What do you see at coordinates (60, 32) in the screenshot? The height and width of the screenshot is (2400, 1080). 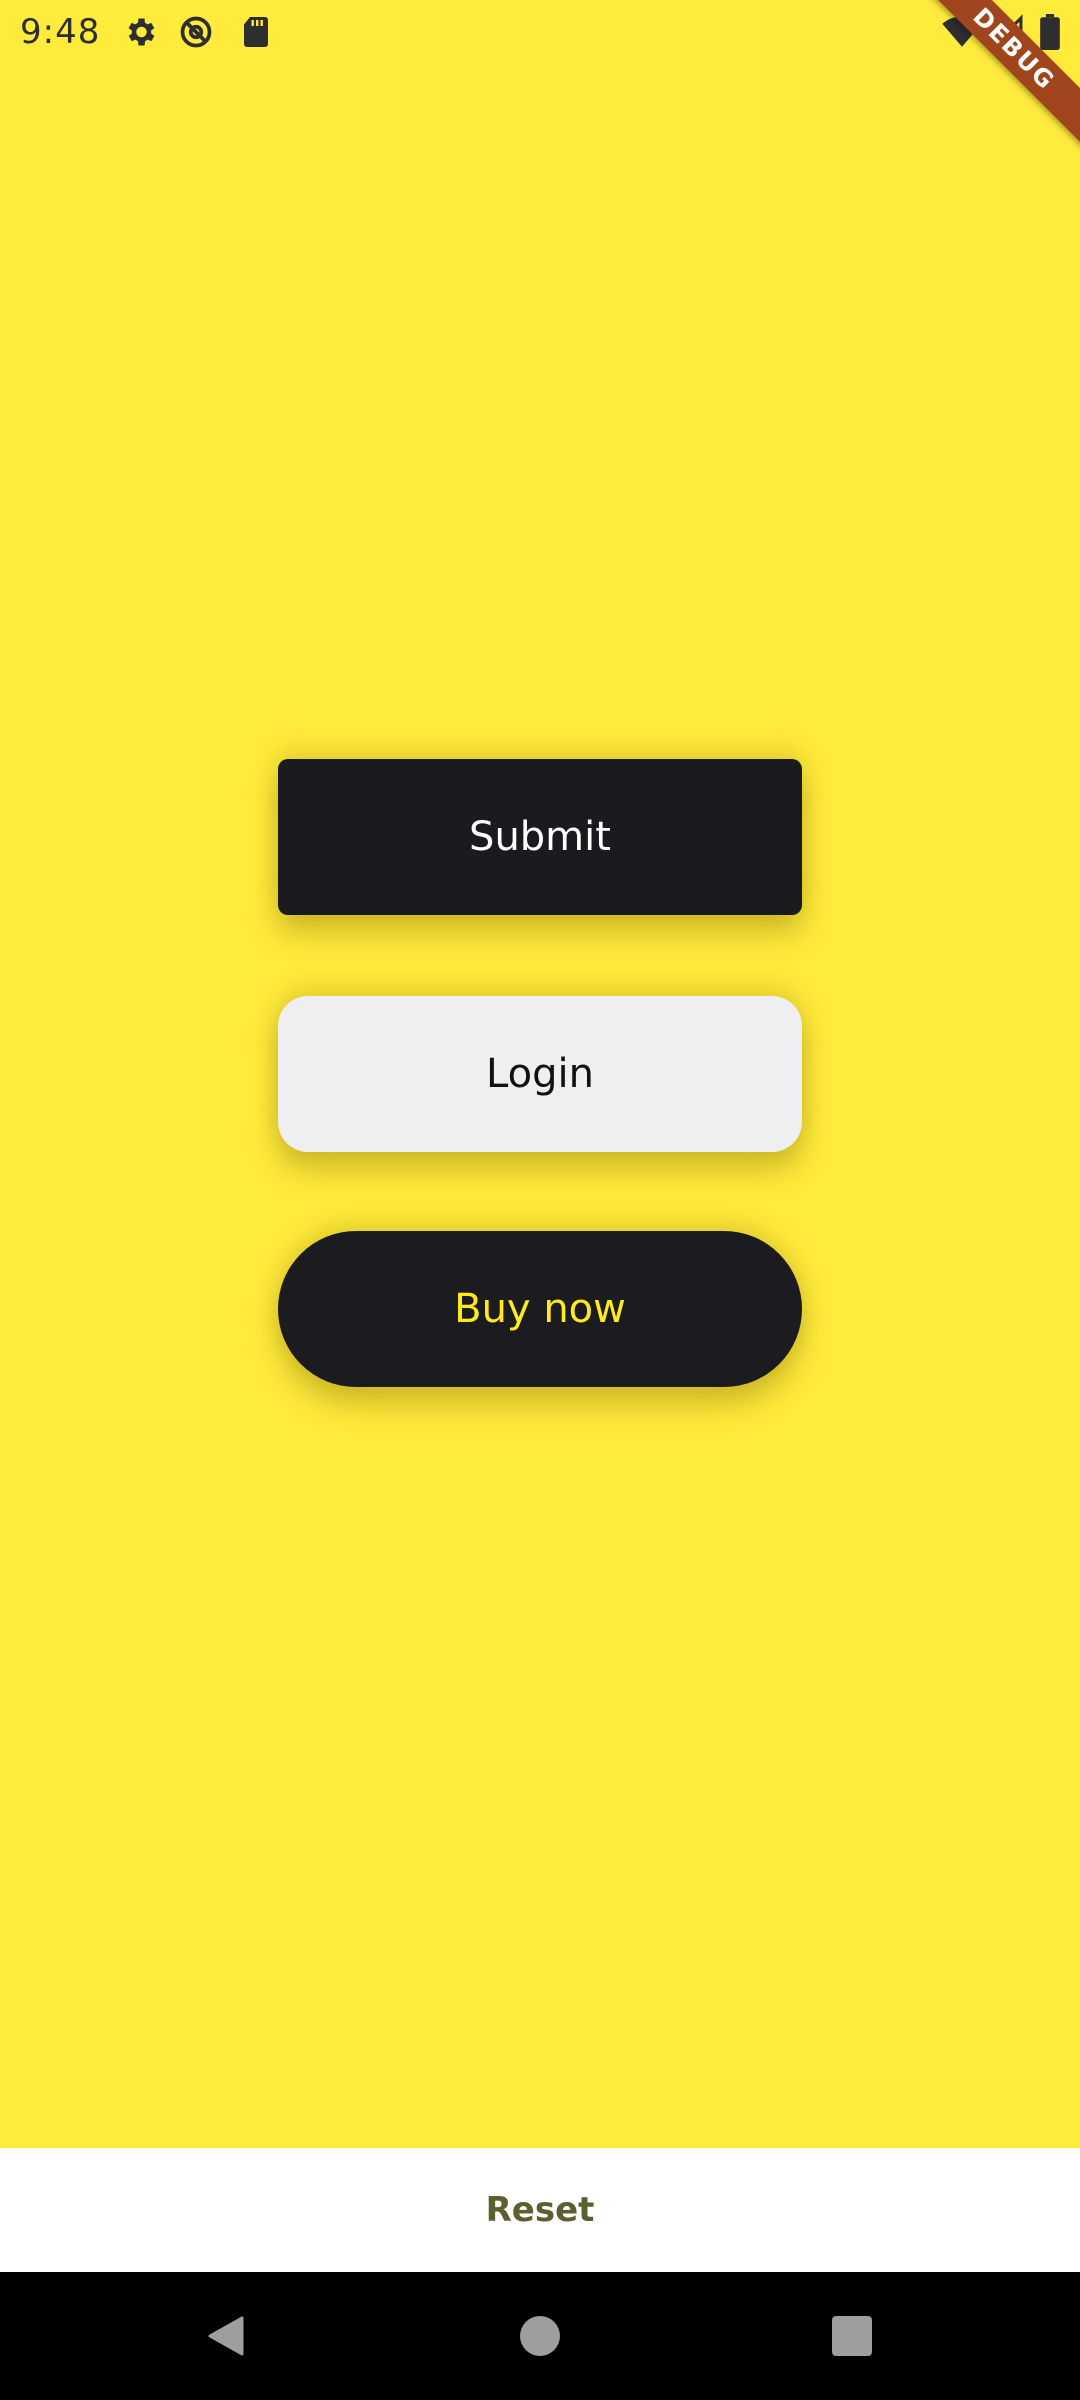 I see `status-time: 9:48` at bounding box center [60, 32].